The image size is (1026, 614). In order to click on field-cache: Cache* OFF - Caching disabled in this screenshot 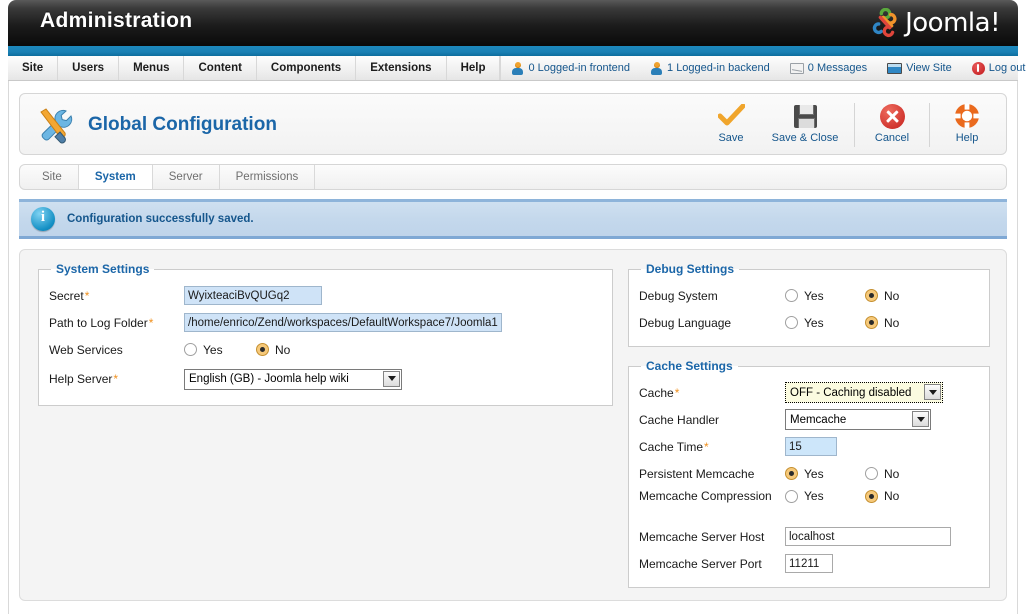, I will do `click(809, 392)`.